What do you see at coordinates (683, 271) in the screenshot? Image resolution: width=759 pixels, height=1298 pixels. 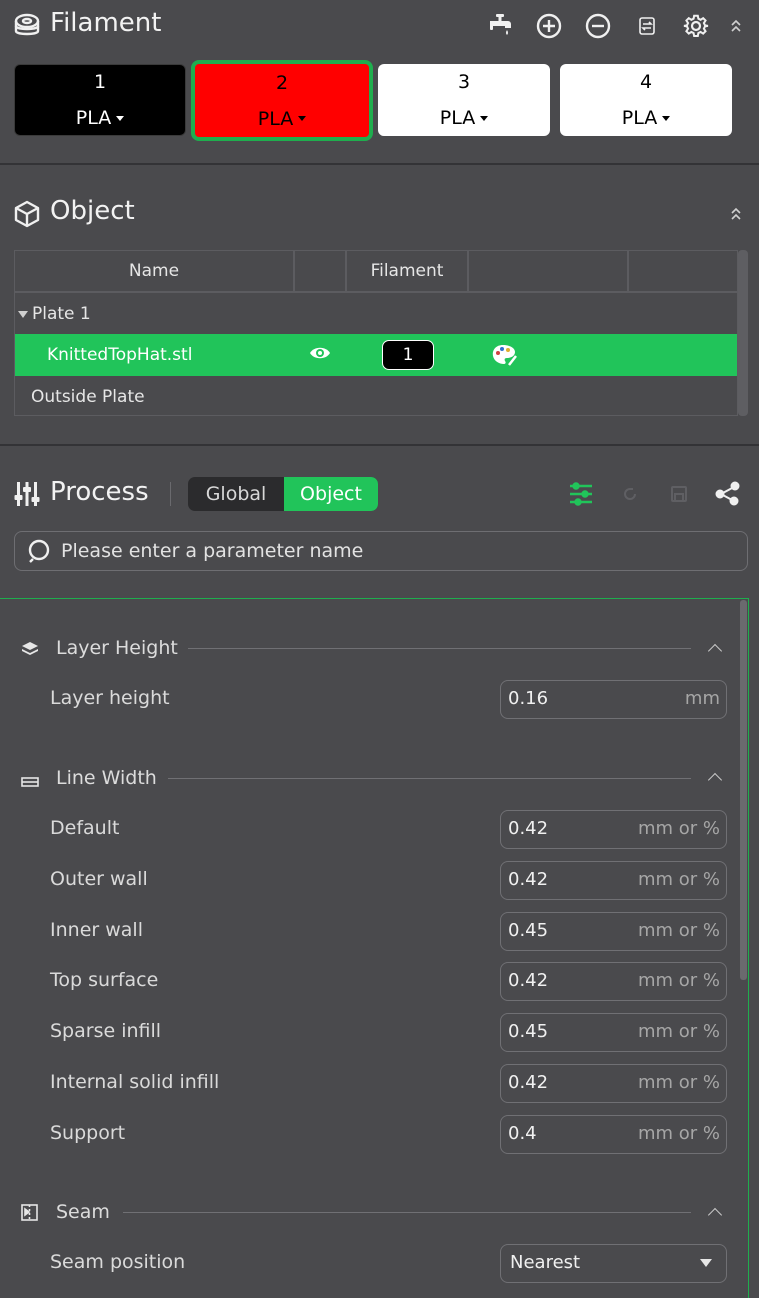 I see `column-extra` at bounding box center [683, 271].